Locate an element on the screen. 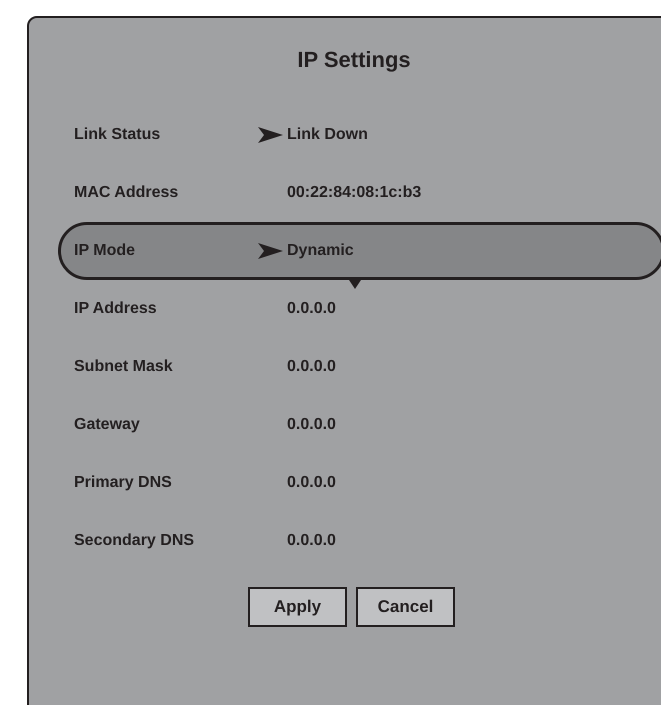 The width and height of the screenshot is (661, 705). down-triangle-icon is located at coordinates (355, 283).